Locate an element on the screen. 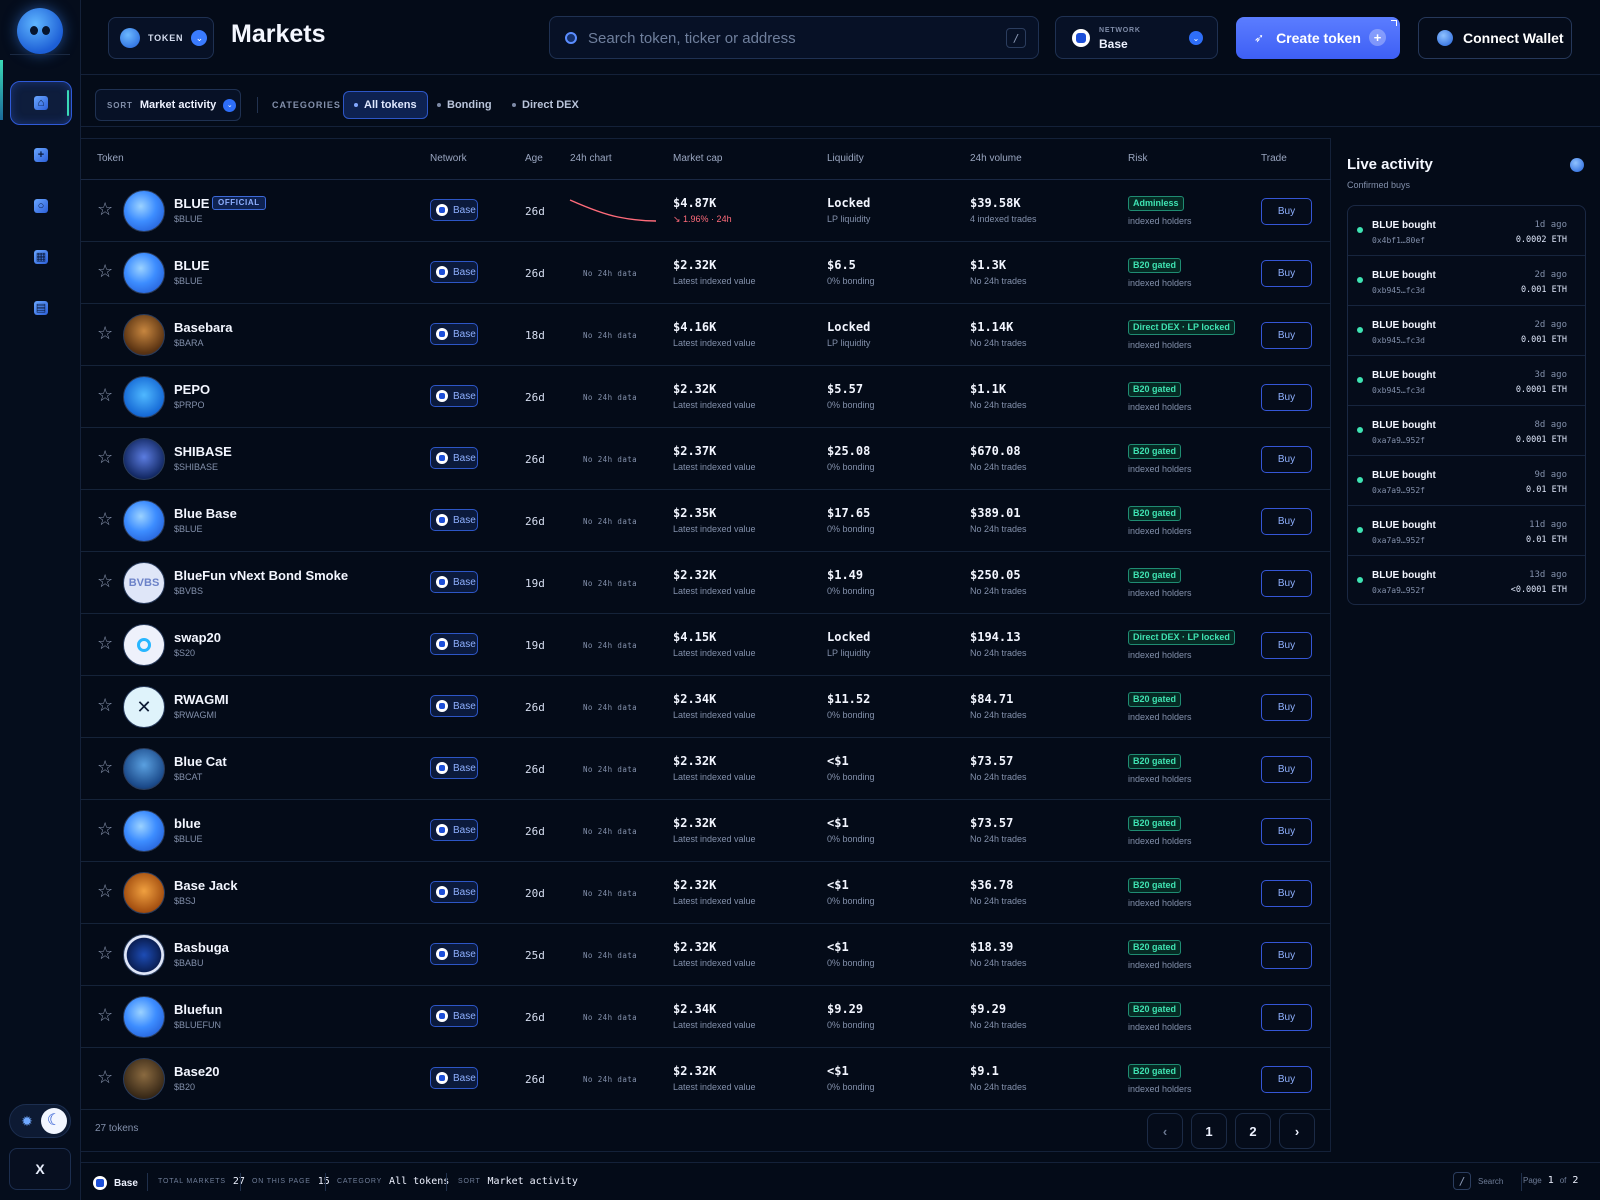 This screenshot has height=1200, width=1600. activity-item: BLUE bought 0xa7a9…952f 11d ago 0.01 ETH is located at coordinates (1466, 531).